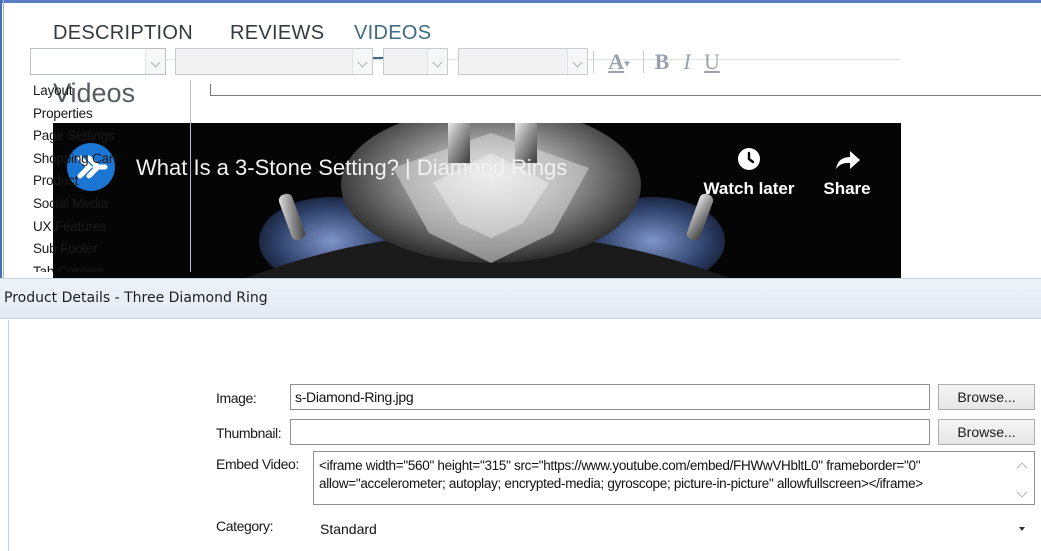  Describe the element at coordinates (245, 526) in the screenshot. I see `category-label: Category:` at that location.